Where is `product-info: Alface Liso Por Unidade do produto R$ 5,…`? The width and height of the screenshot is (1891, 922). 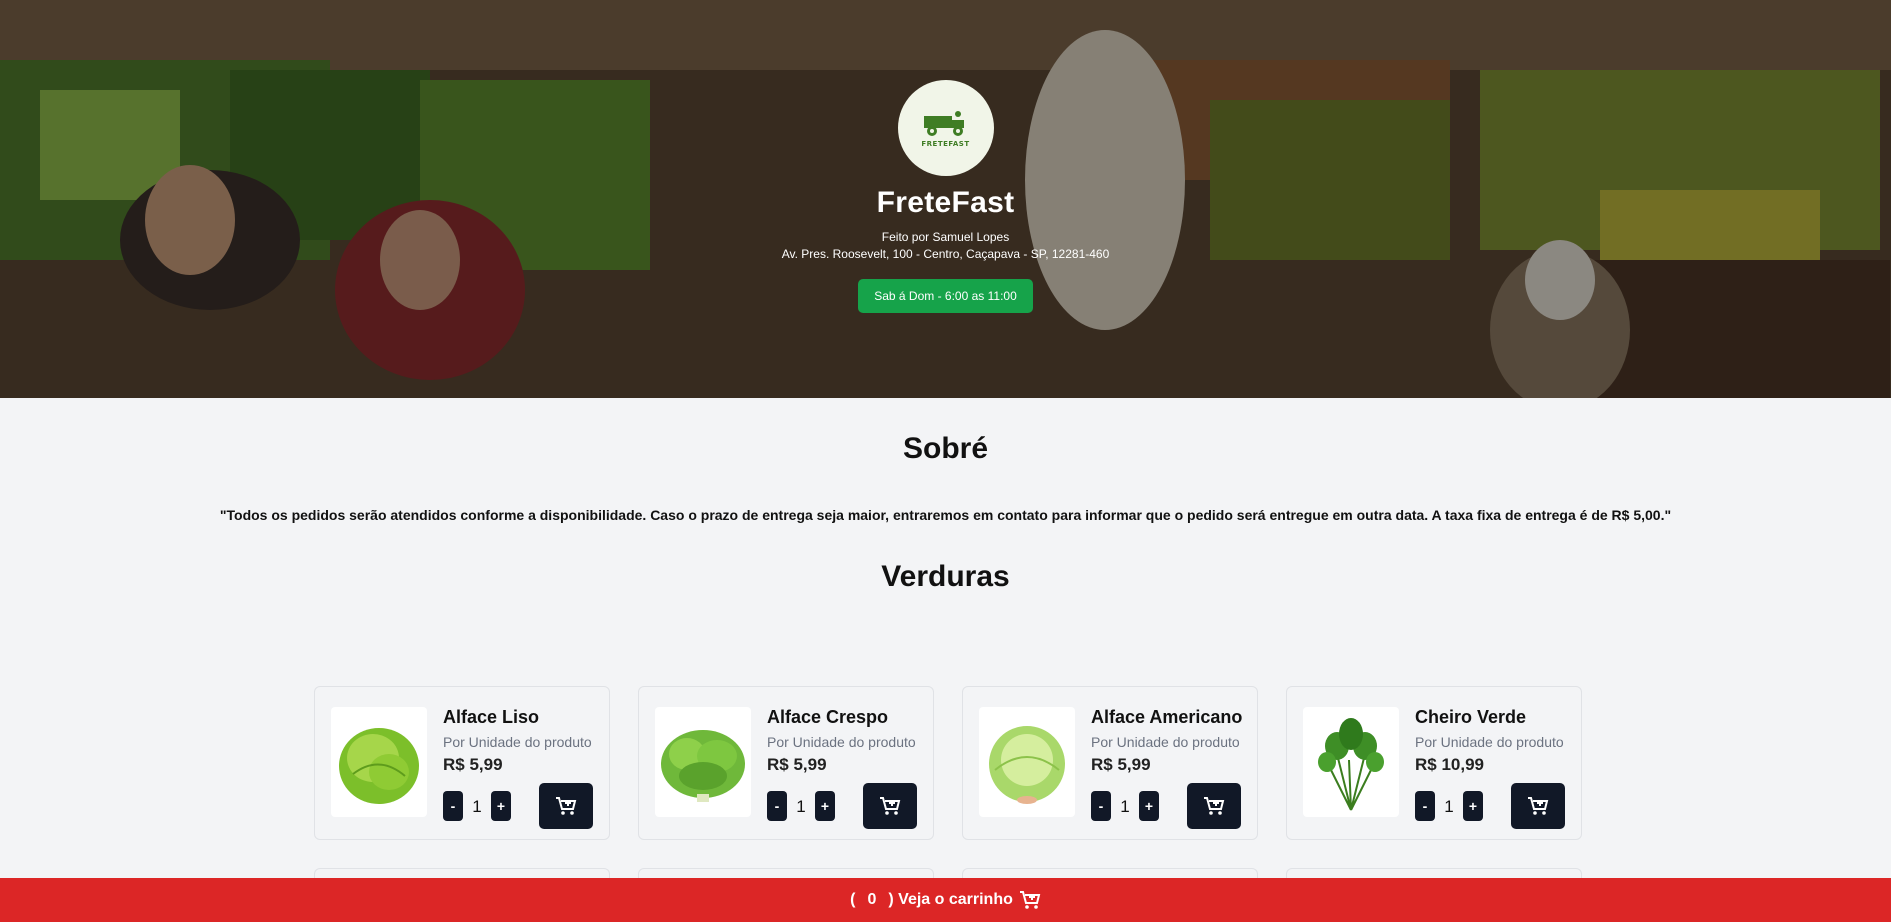
product-info: Alface Liso Por Unidade do produto R$ 5,… is located at coordinates (521, 741).